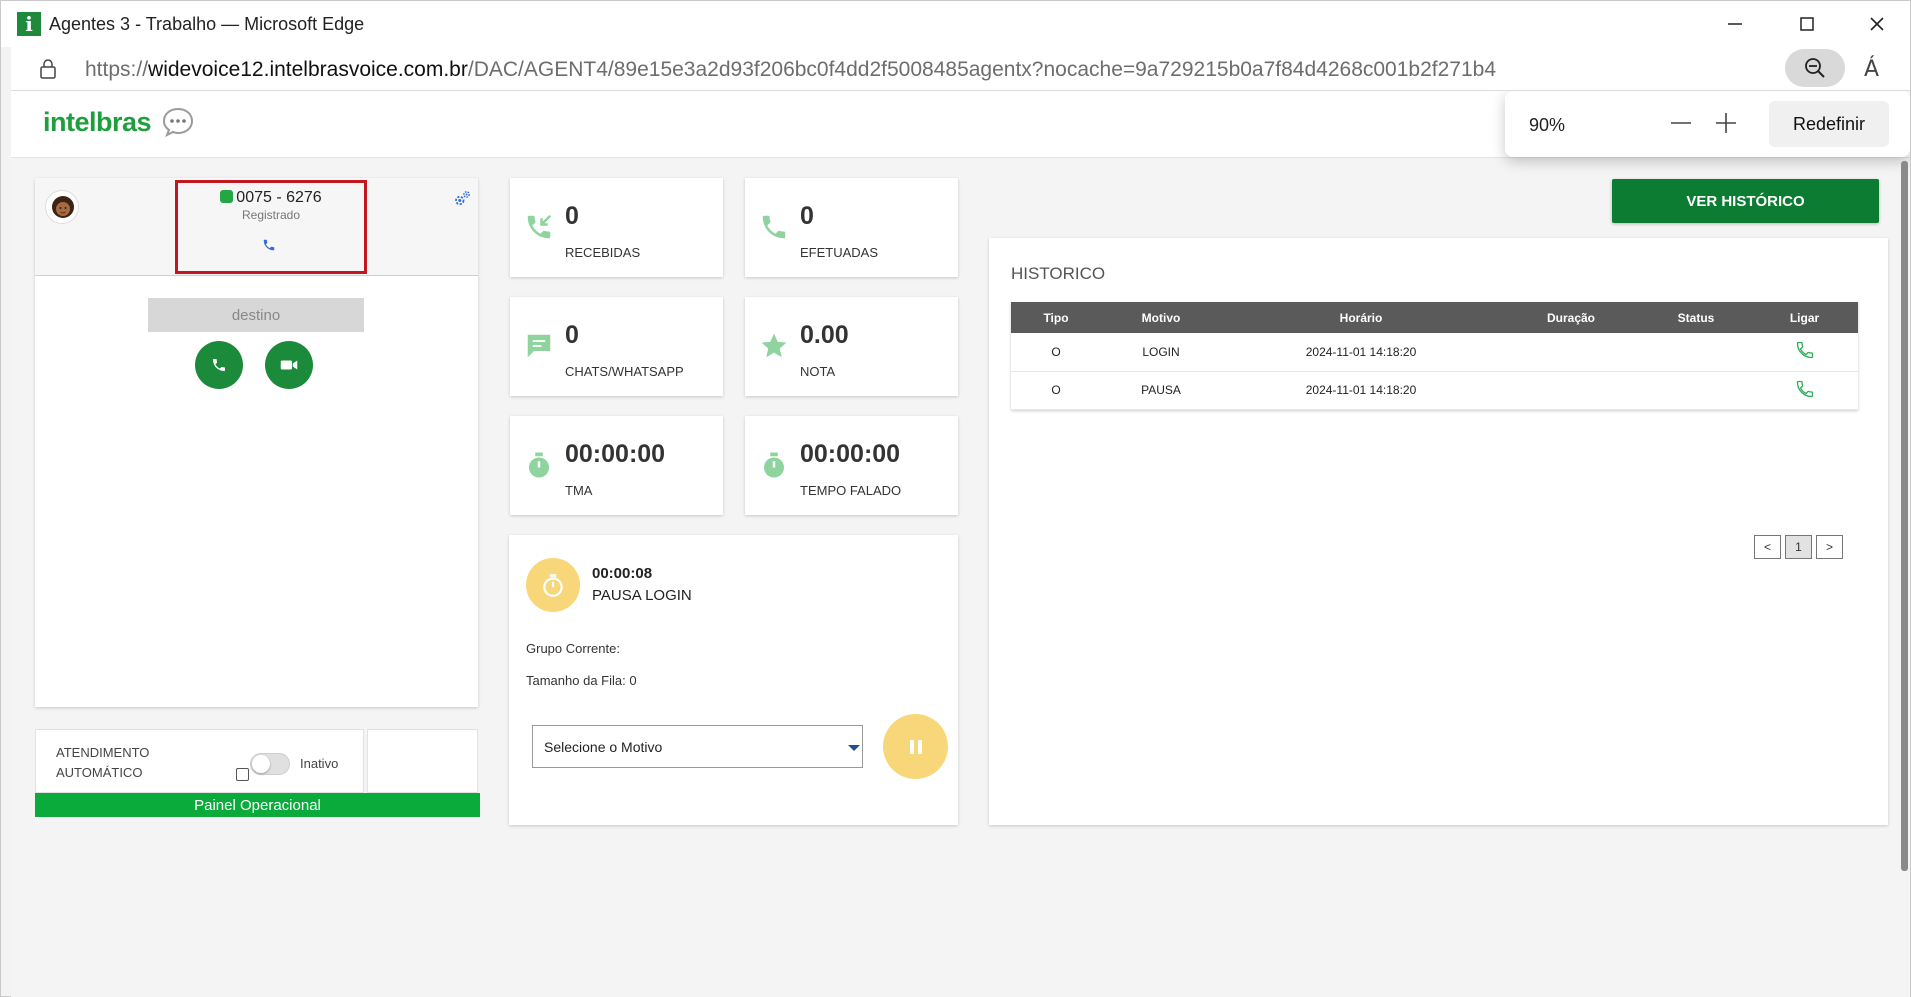  Describe the element at coordinates (615, 454) in the screenshot. I see `stat-tma-value: 00:00:00` at that location.